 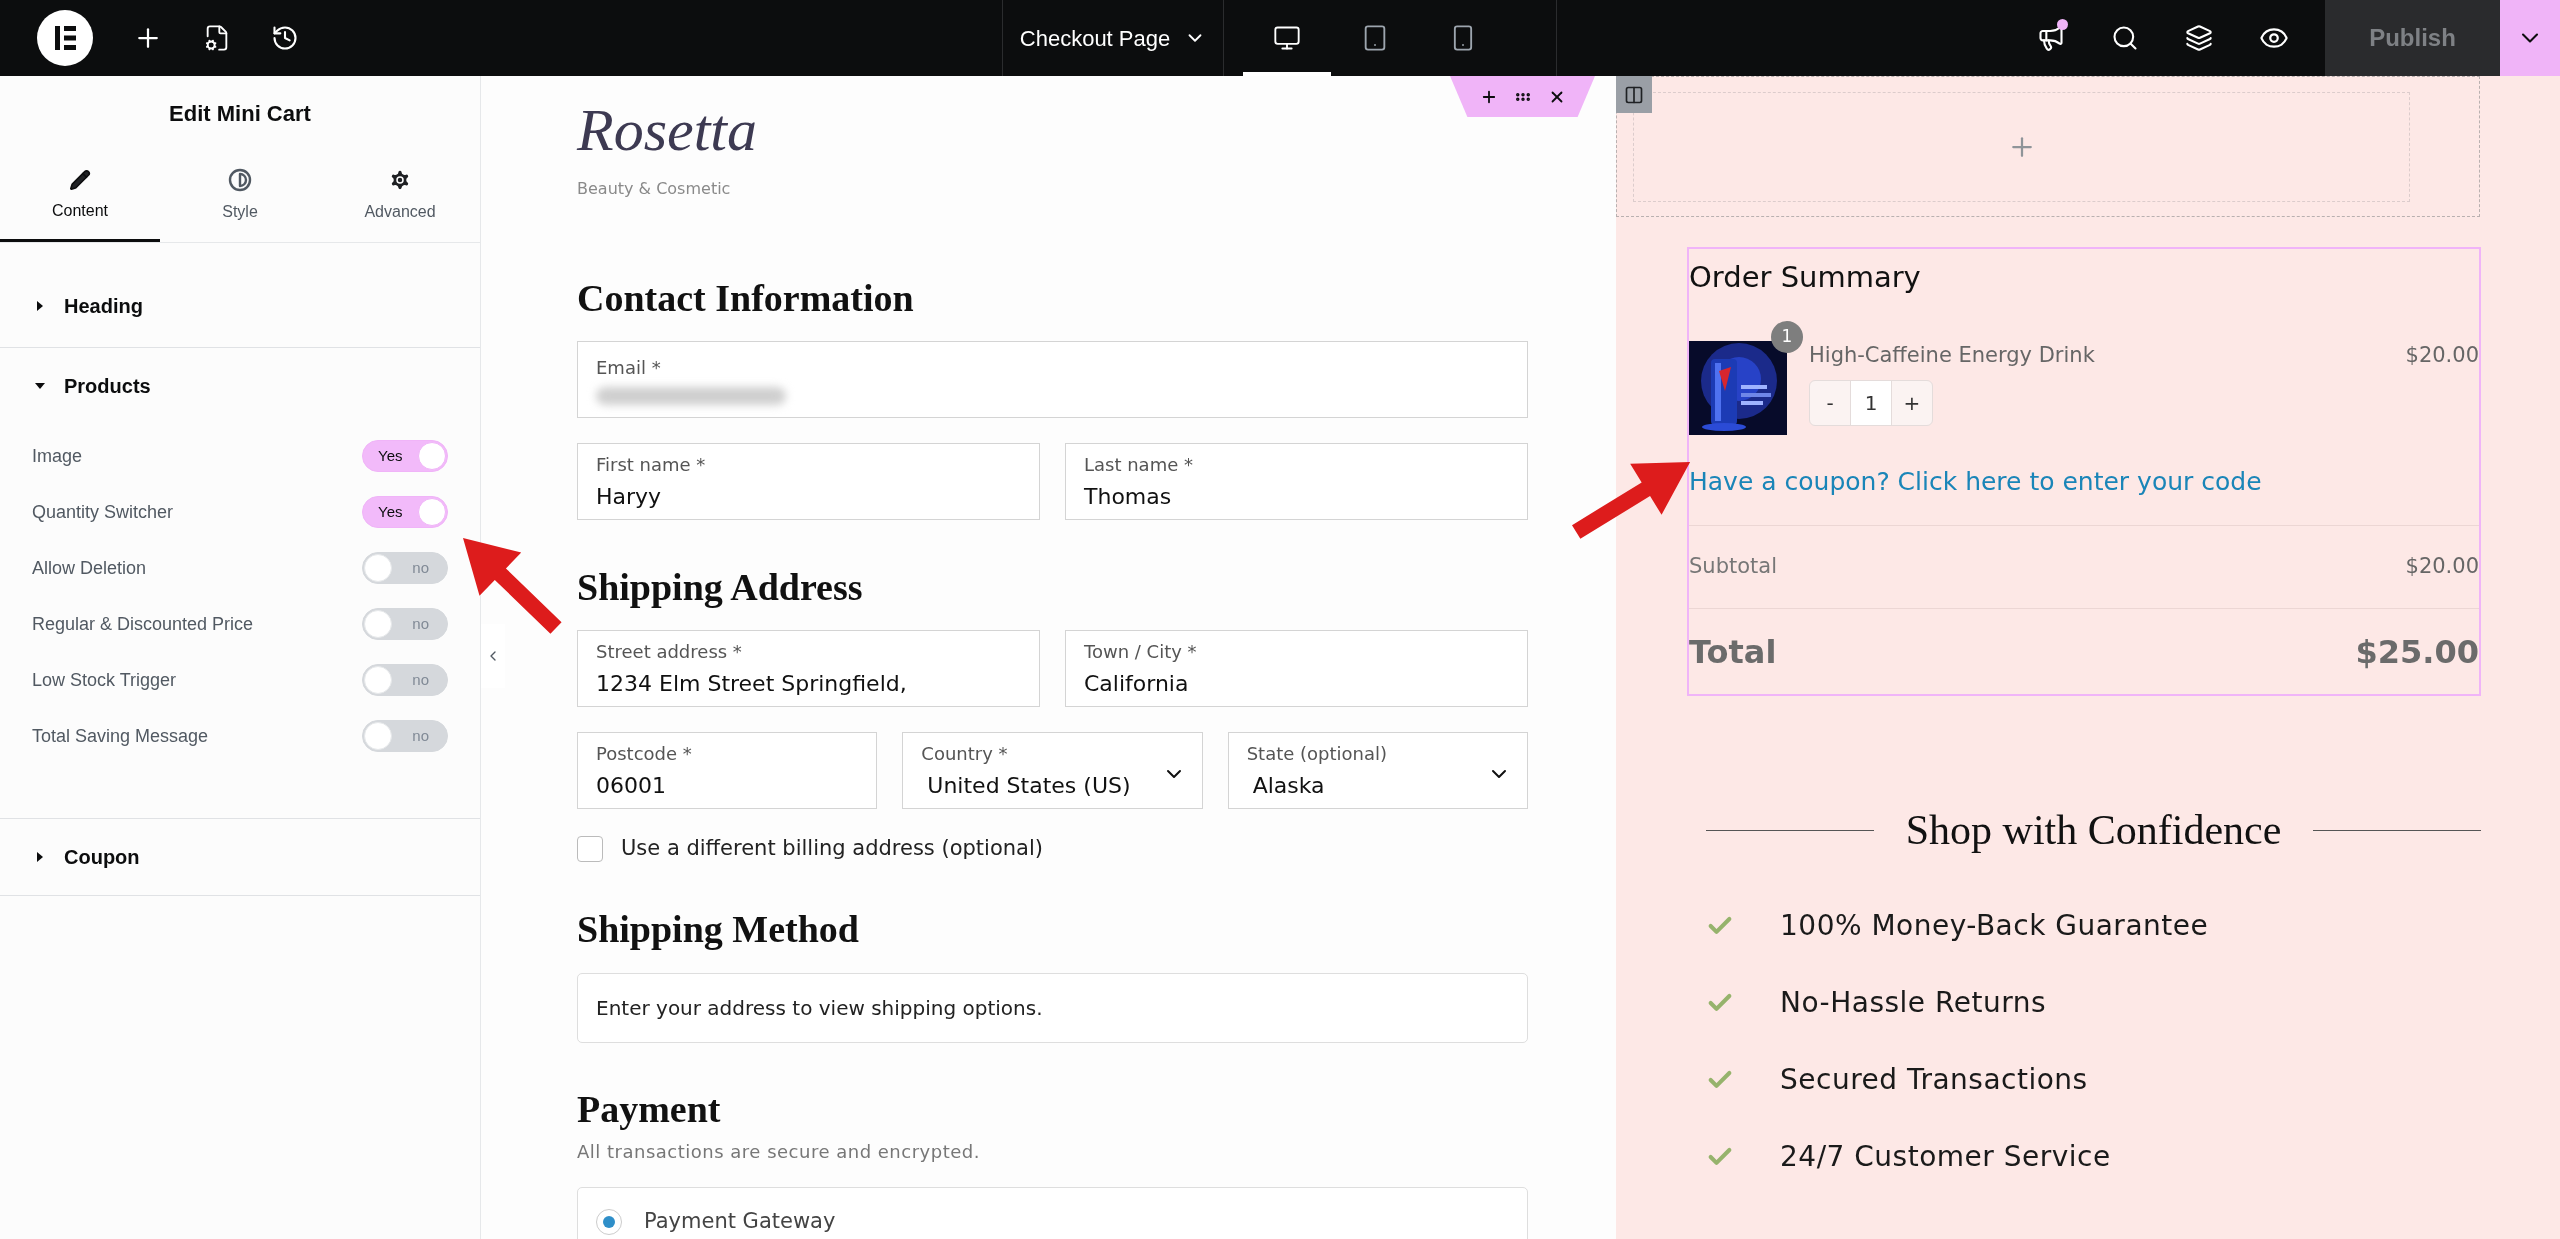 What do you see at coordinates (1128, 496) in the screenshot?
I see `field-value: Thomas` at bounding box center [1128, 496].